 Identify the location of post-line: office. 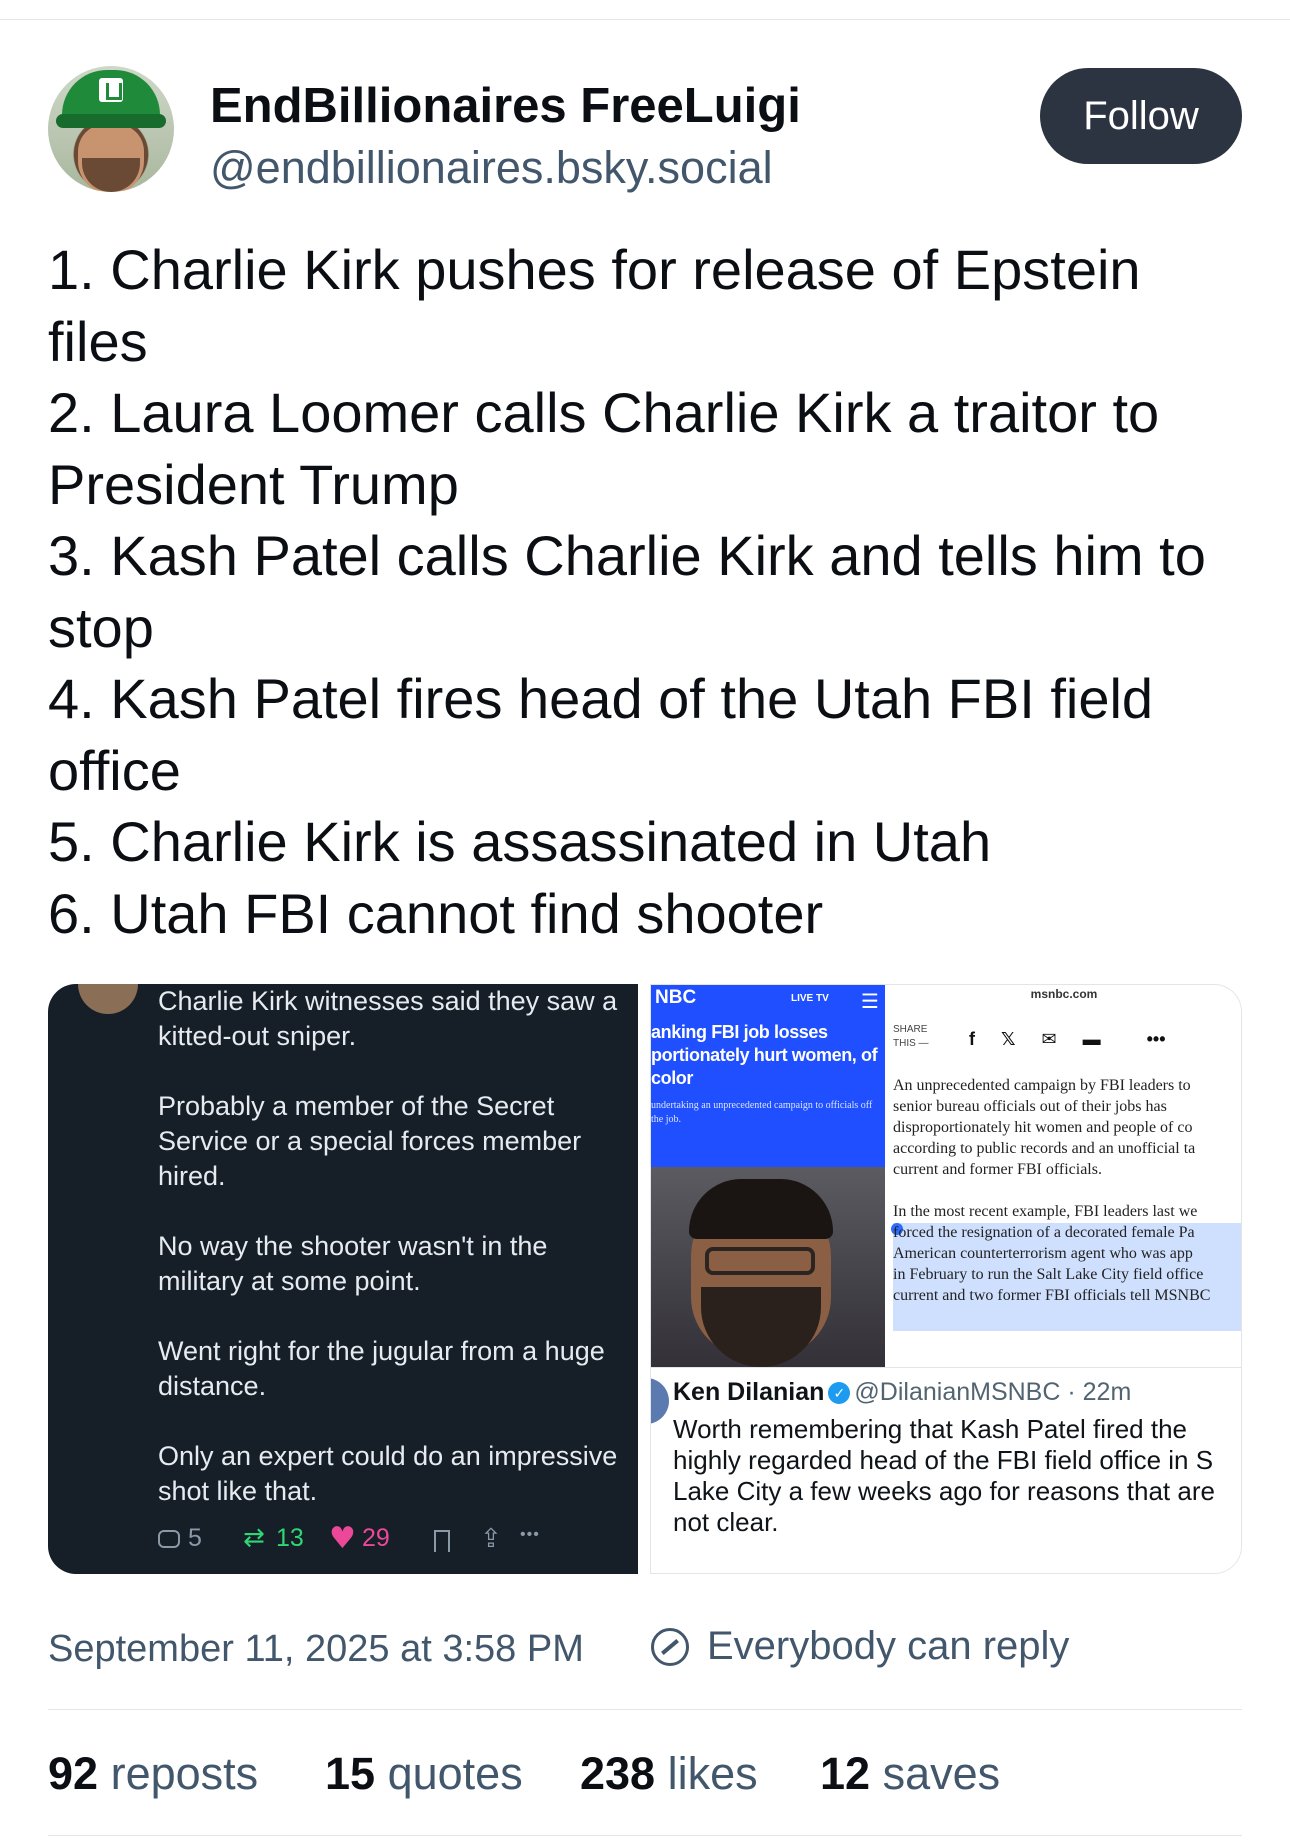
(114, 770).